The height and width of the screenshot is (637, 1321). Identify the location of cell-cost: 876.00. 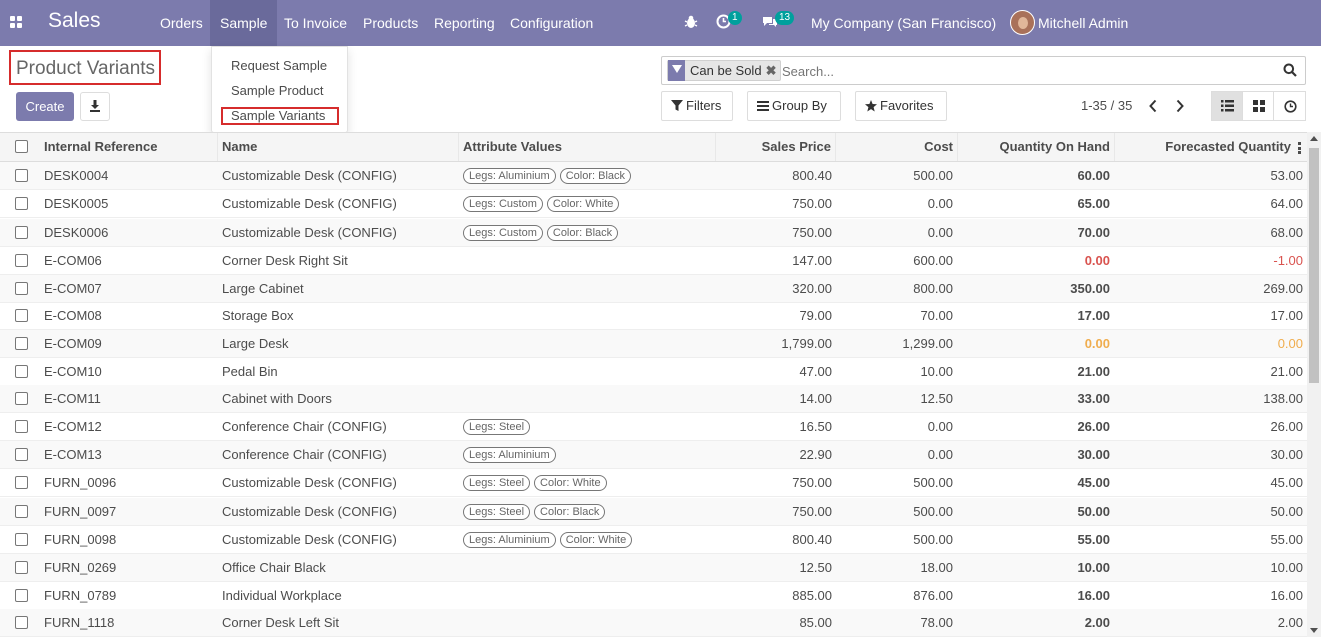
(933, 595).